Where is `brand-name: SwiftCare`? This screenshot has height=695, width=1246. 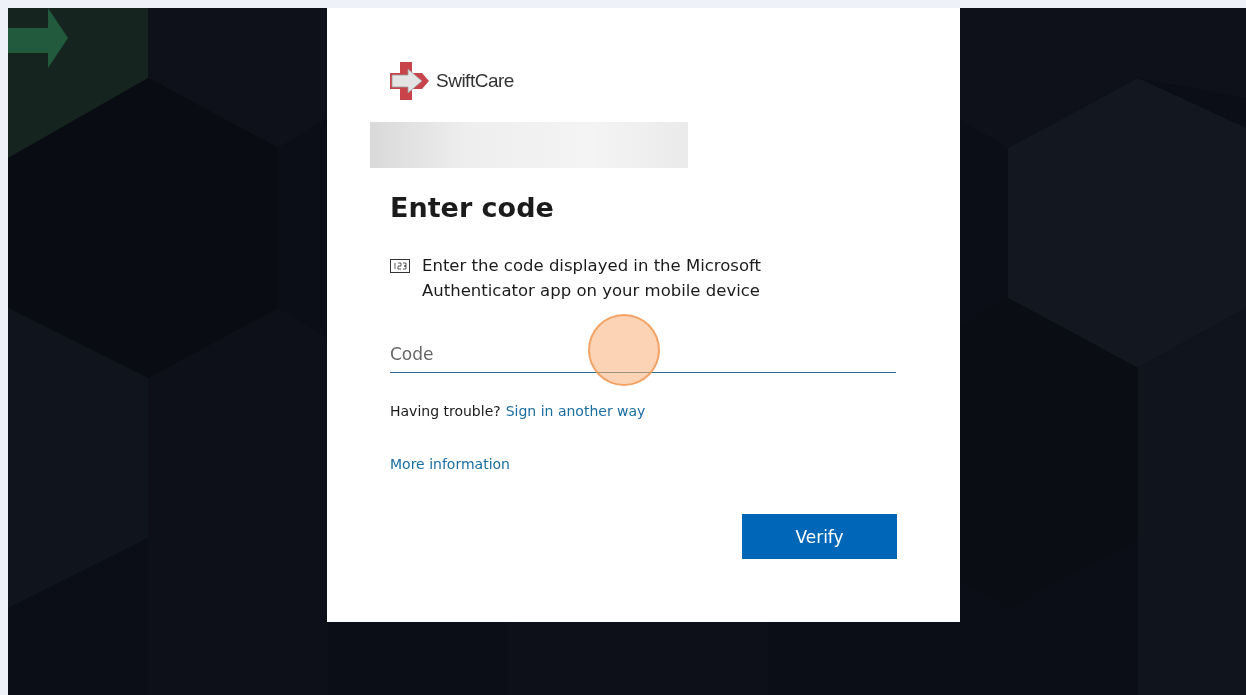
brand-name: SwiftCare is located at coordinates (475, 81).